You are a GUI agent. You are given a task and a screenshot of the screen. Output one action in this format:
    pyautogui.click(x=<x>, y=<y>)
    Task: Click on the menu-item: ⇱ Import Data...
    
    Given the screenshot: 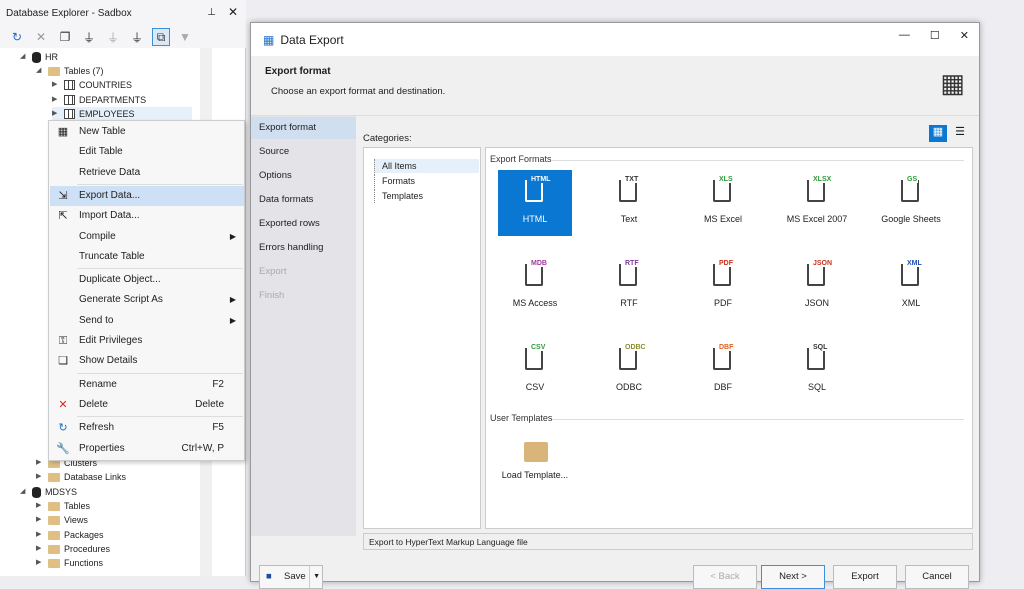 What is the action you would take?
    pyautogui.click(x=147, y=216)
    